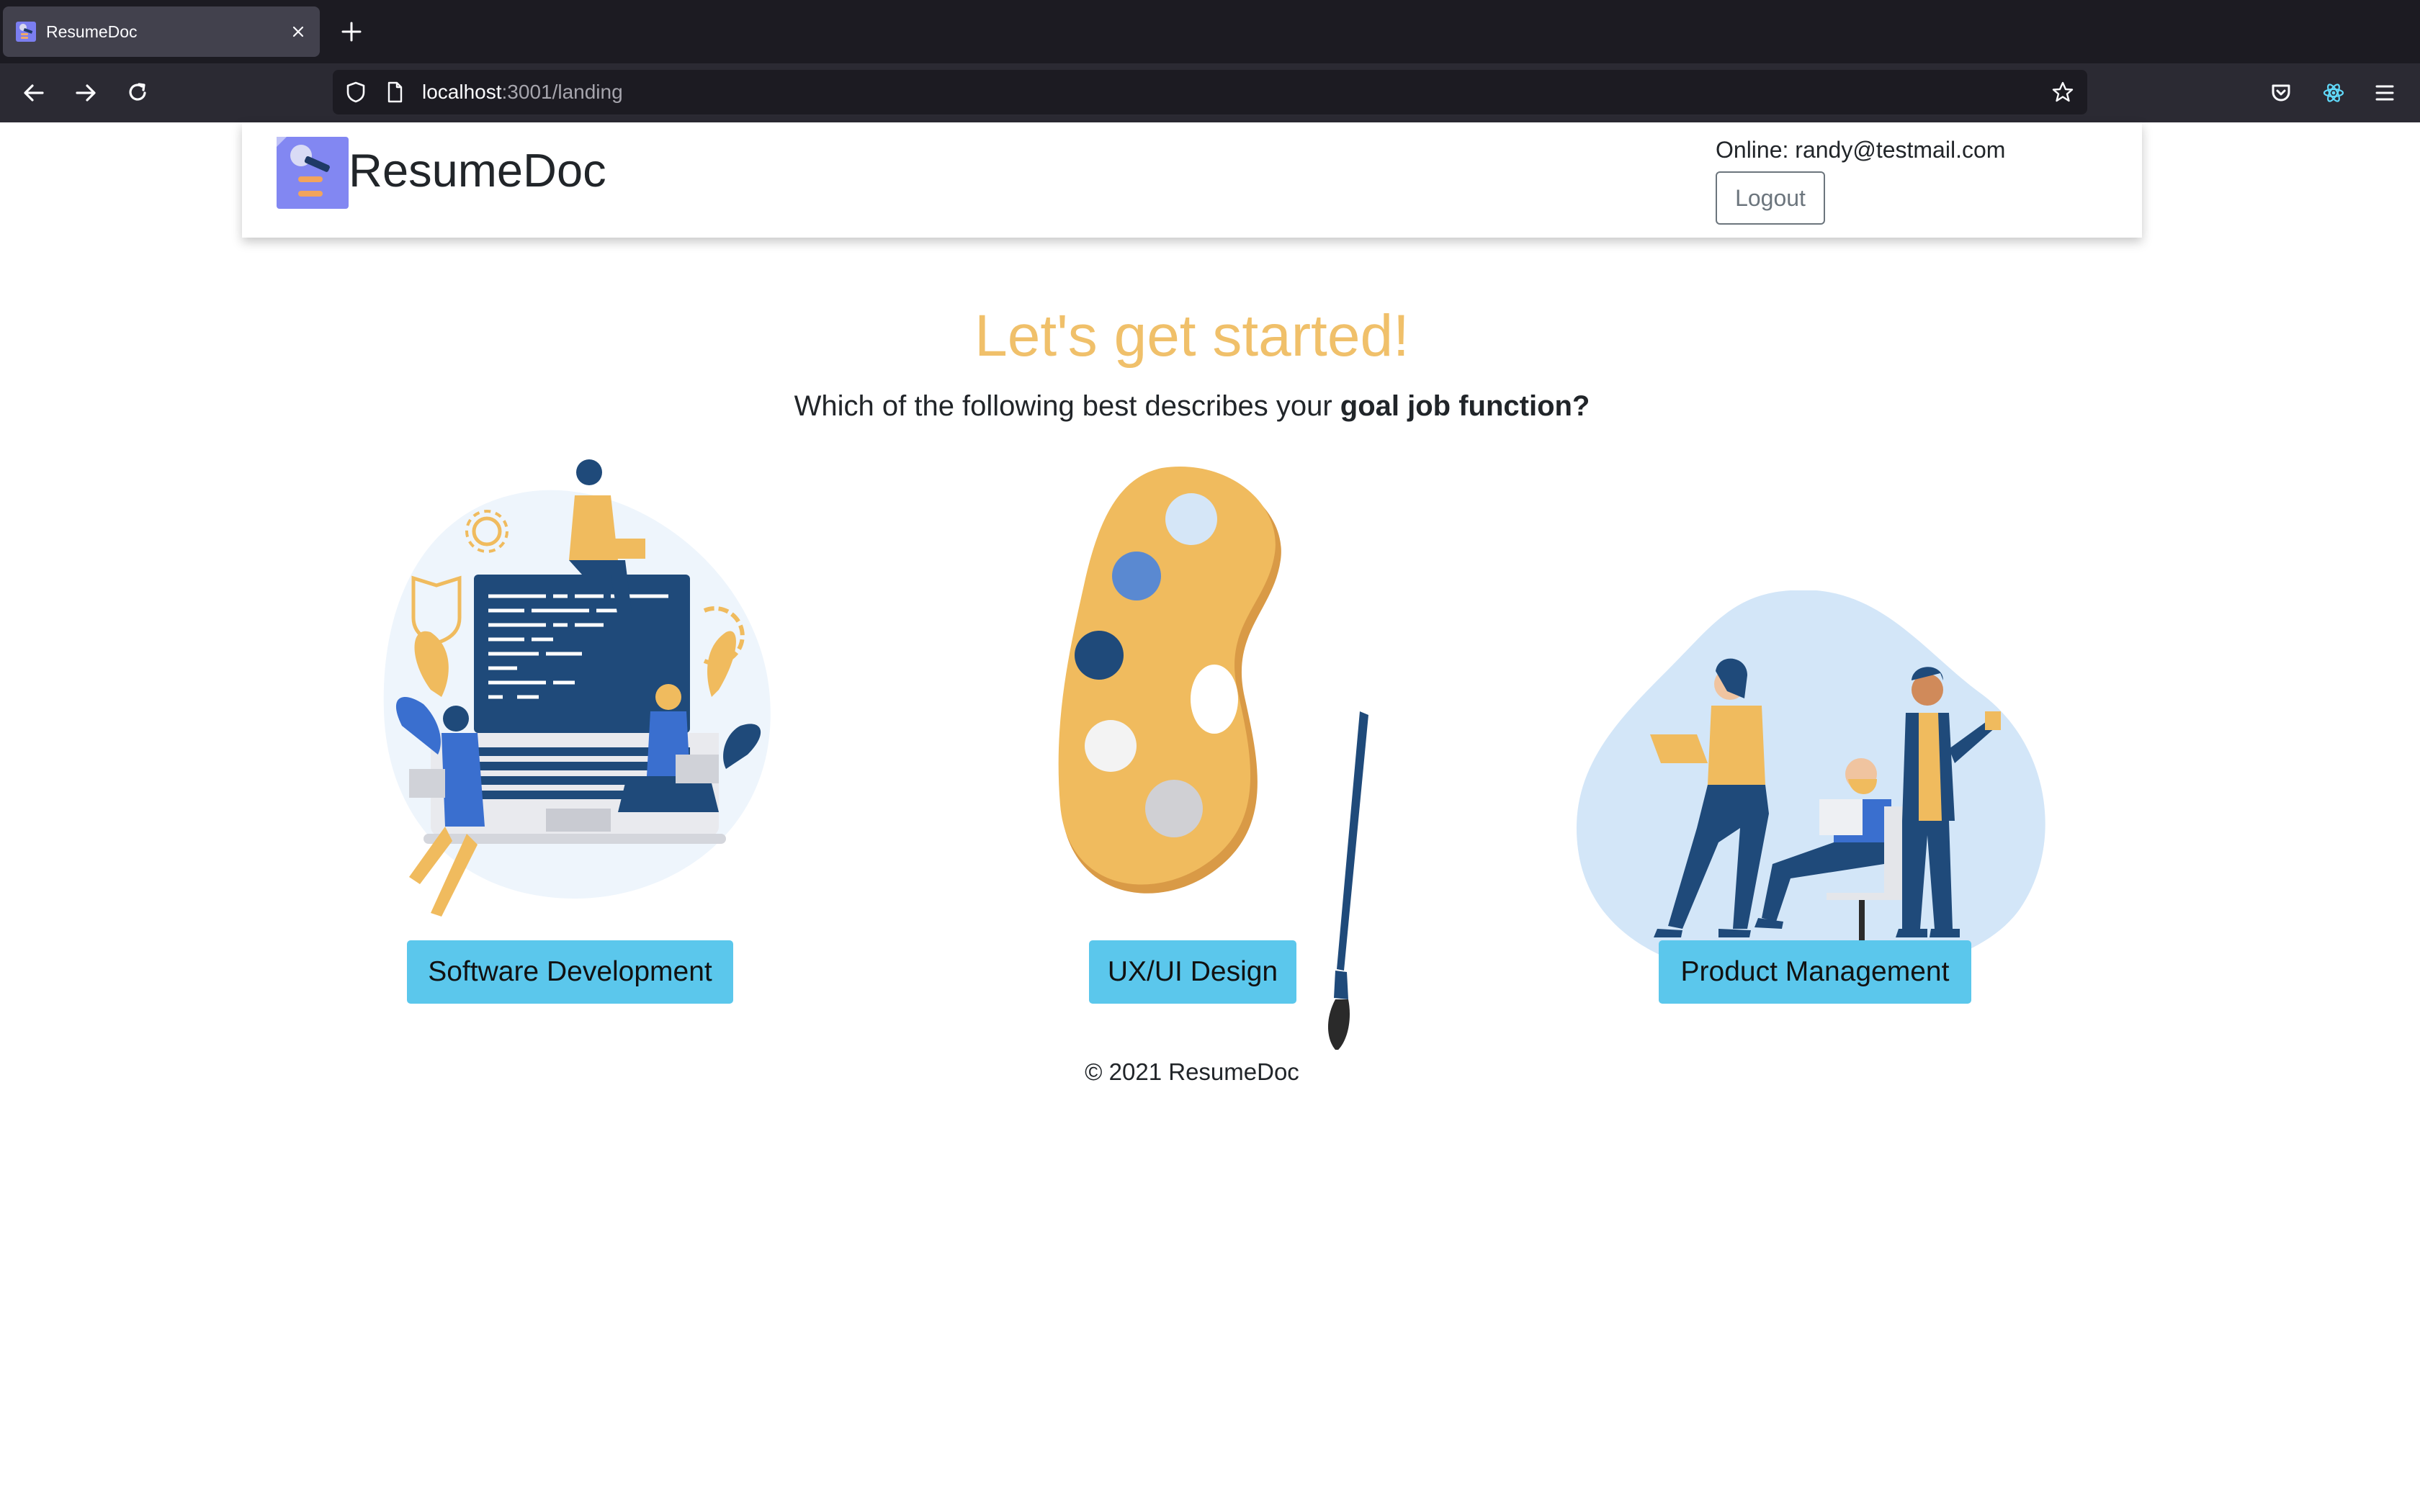 The image size is (2420, 1512). I want to click on shield-icon, so click(356, 92).